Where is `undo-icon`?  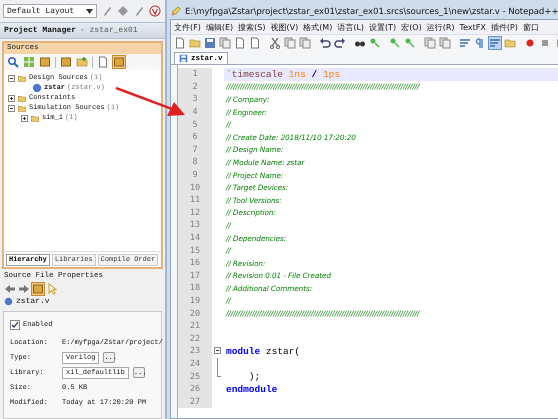 undo-icon is located at coordinates (325, 42).